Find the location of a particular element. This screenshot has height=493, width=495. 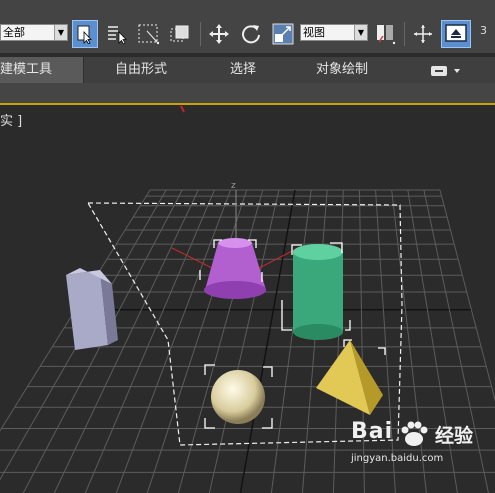

manipulate-button is located at coordinates (456, 34).